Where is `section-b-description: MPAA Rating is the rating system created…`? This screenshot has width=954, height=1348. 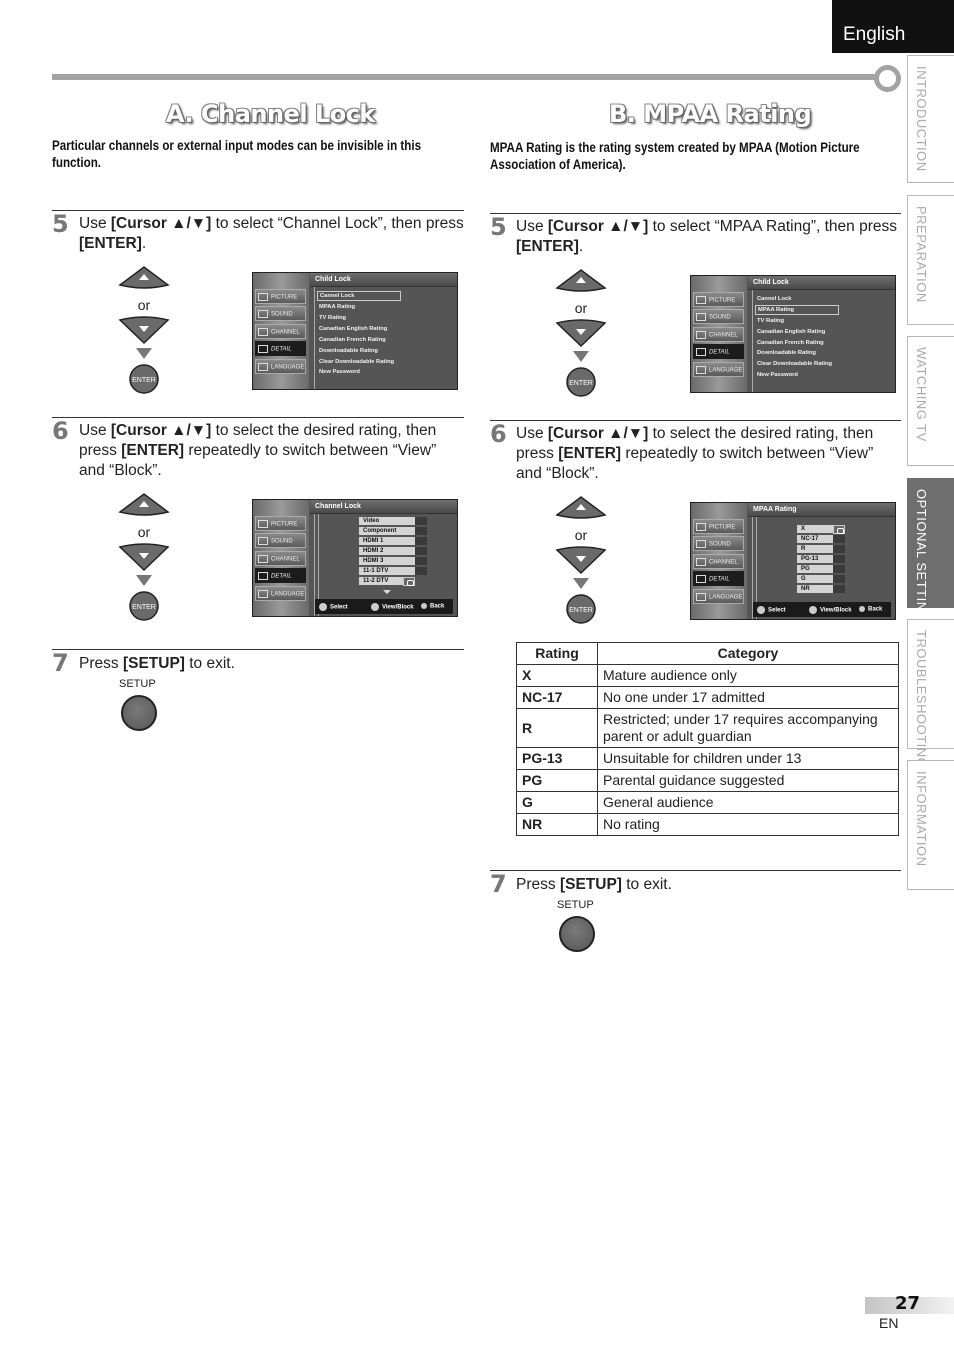
section-b-description: MPAA Rating is the rating system created… is located at coordinates (675, 156).